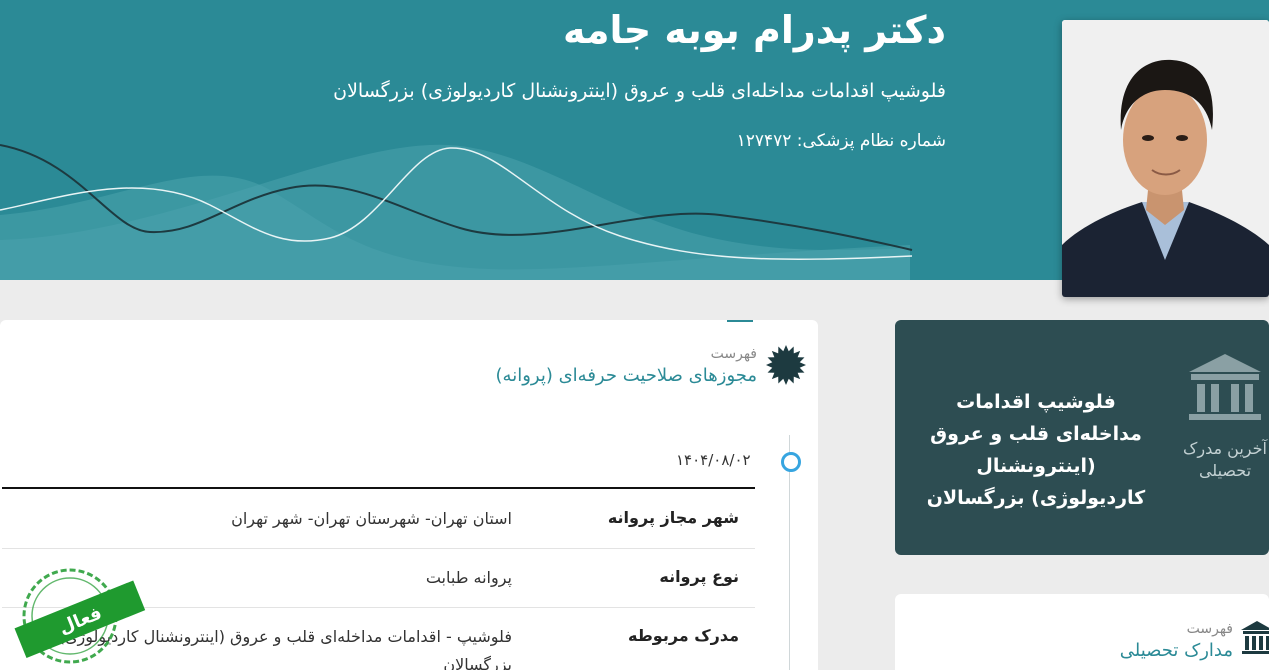 The height and width of the screenshot is (670, 1269). What do you see at coordinates (699, 576) in the screenshot?
I see `license-row-label: نوع پروانه` at bounding box center [699, 576].